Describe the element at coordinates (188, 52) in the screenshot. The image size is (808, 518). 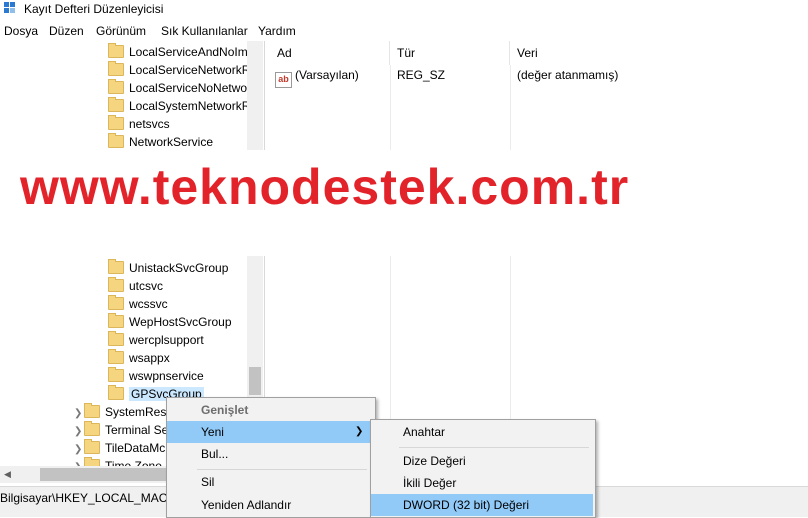
I see `tree-item-label: LocalServiceAndNoIm` at that location.